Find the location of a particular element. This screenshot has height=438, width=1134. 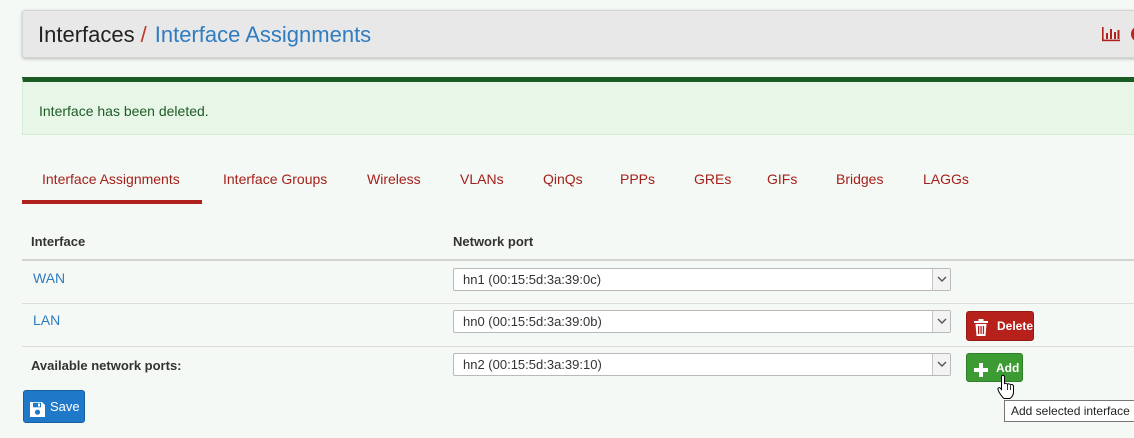

tab-bridges: Bridges is located at coordinates (859, 182).